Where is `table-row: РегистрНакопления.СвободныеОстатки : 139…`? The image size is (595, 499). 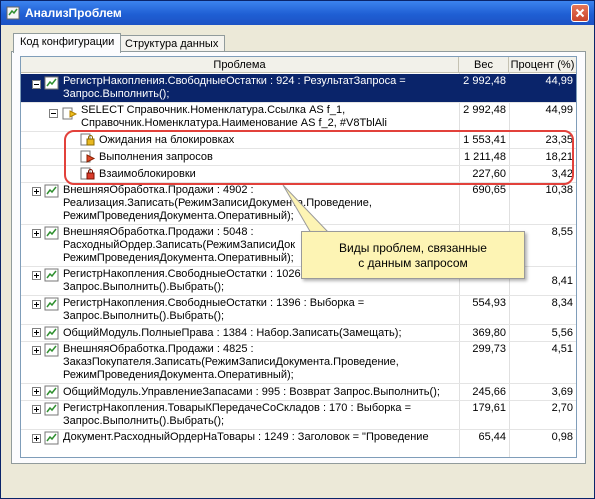 table-row: РегистрНакопления.СвободныеОстатки : 139… is located at coordinates (298, 310).